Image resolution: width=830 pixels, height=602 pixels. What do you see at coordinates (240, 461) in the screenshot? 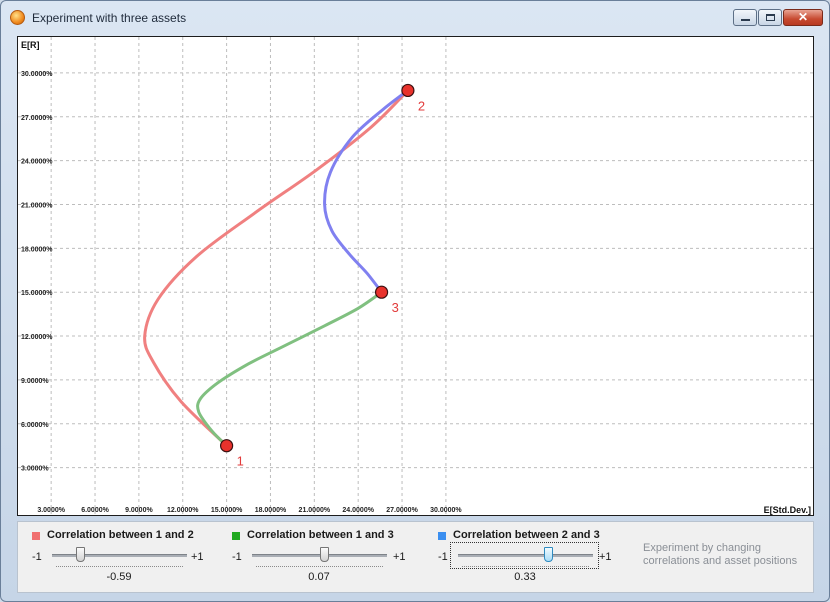
I see `asset-label-1: 1` at bounding box center [240, 461].